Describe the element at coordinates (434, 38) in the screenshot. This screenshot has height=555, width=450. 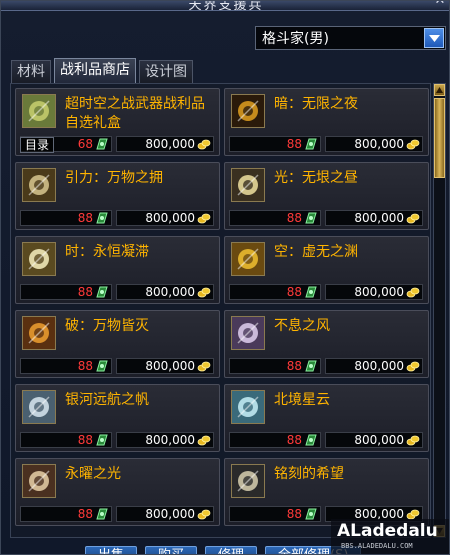
I see `chevron-down-icon` at that location.